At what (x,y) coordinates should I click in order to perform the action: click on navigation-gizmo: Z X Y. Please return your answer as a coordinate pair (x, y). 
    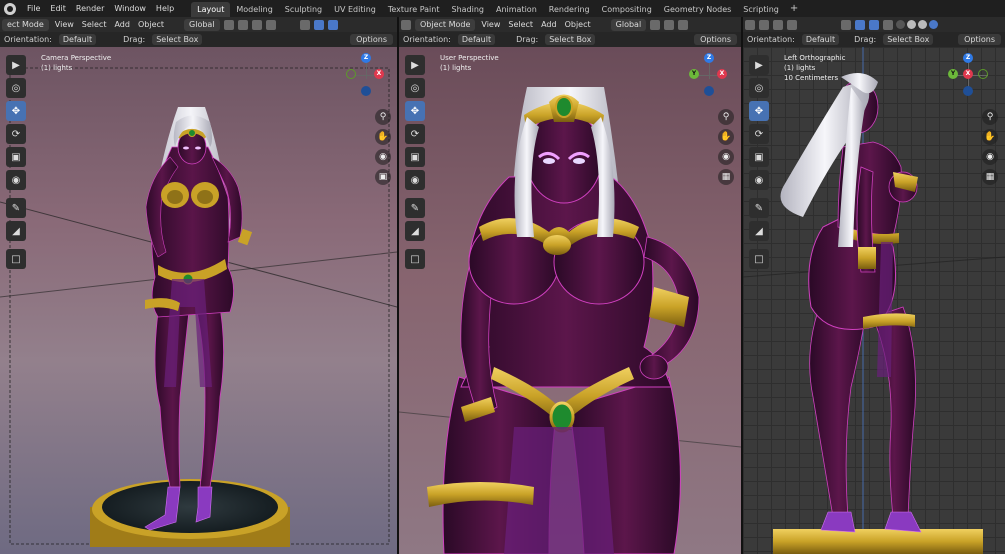
    Looking at the image, I should click on (970, 77).